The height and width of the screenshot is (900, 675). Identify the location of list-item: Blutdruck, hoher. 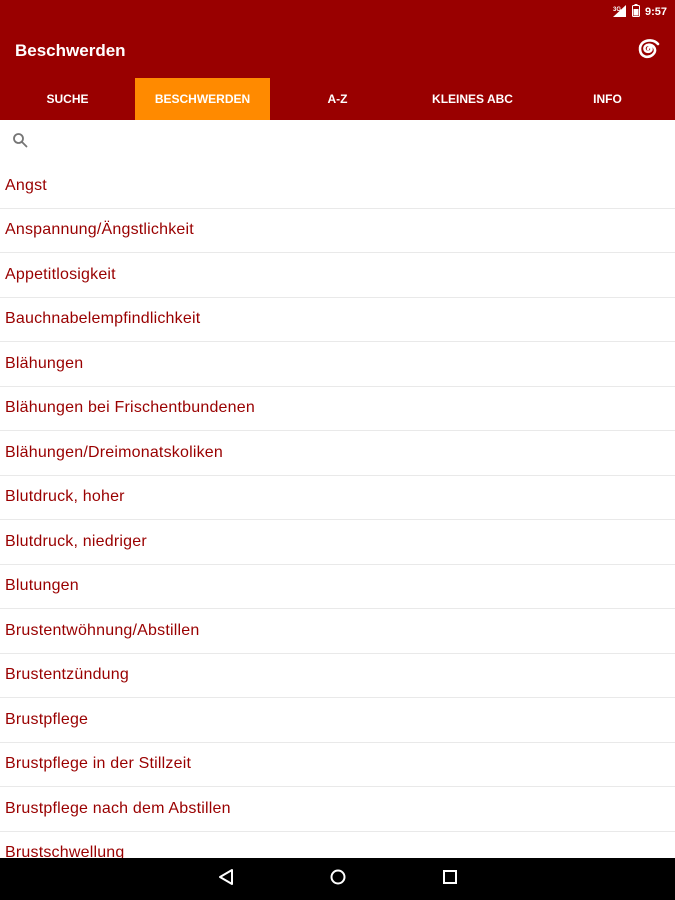
(337, 498).